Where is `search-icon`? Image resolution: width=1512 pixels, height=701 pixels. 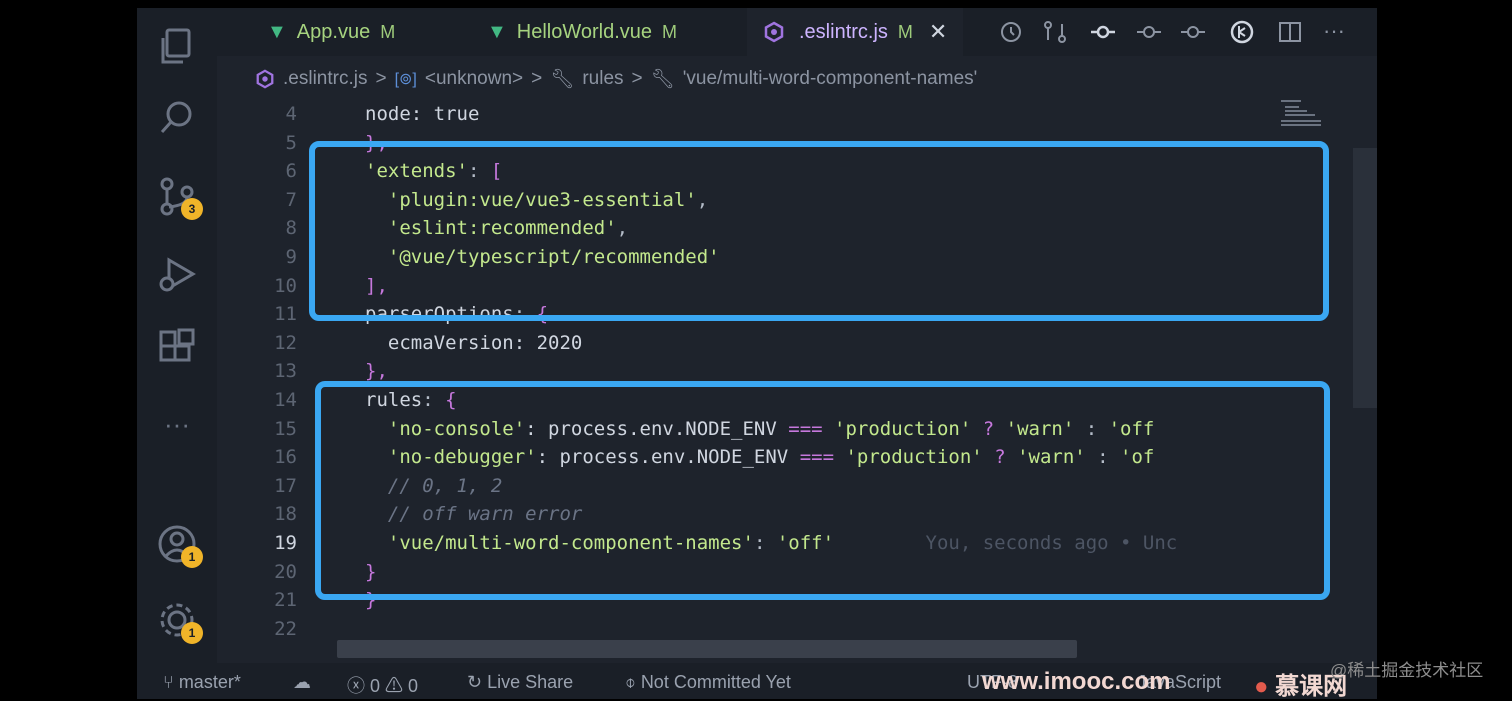 search-icon is located at coordinates (177, 118).